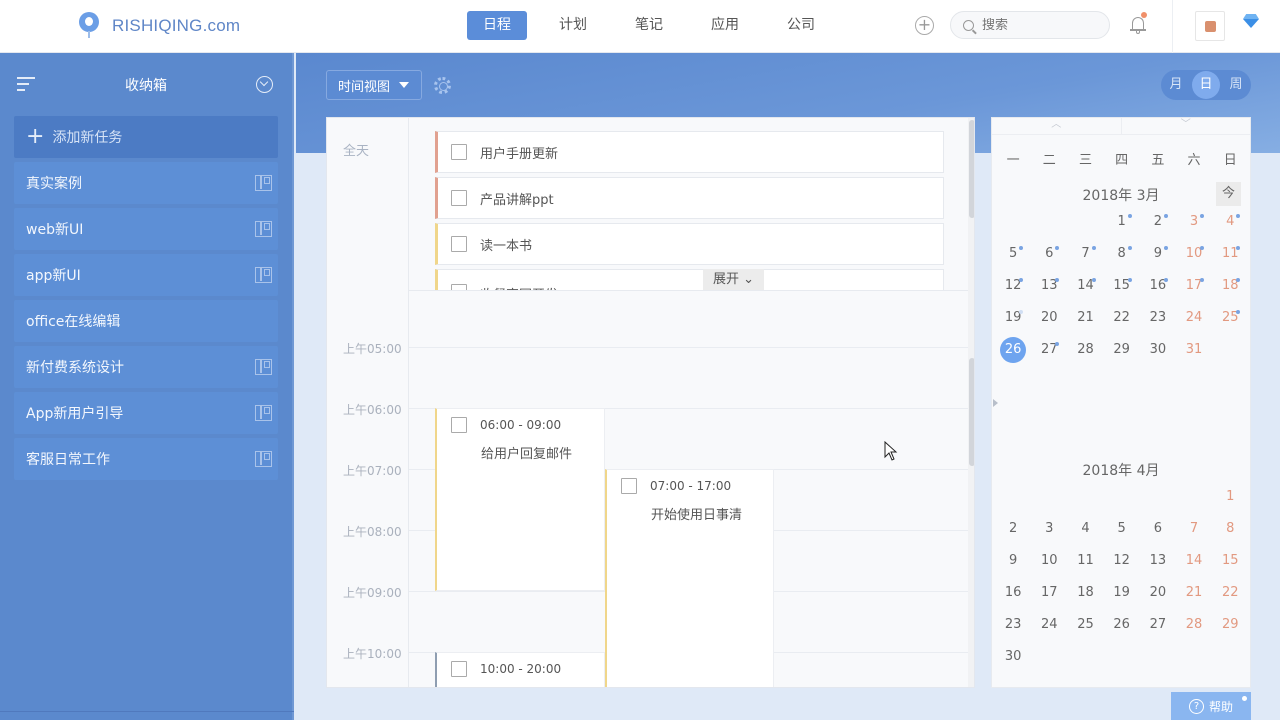 Image resolution: width=1280 pixels, height=720 pixels. I want to click on plus-circle-icon: +, so click(924, 25).